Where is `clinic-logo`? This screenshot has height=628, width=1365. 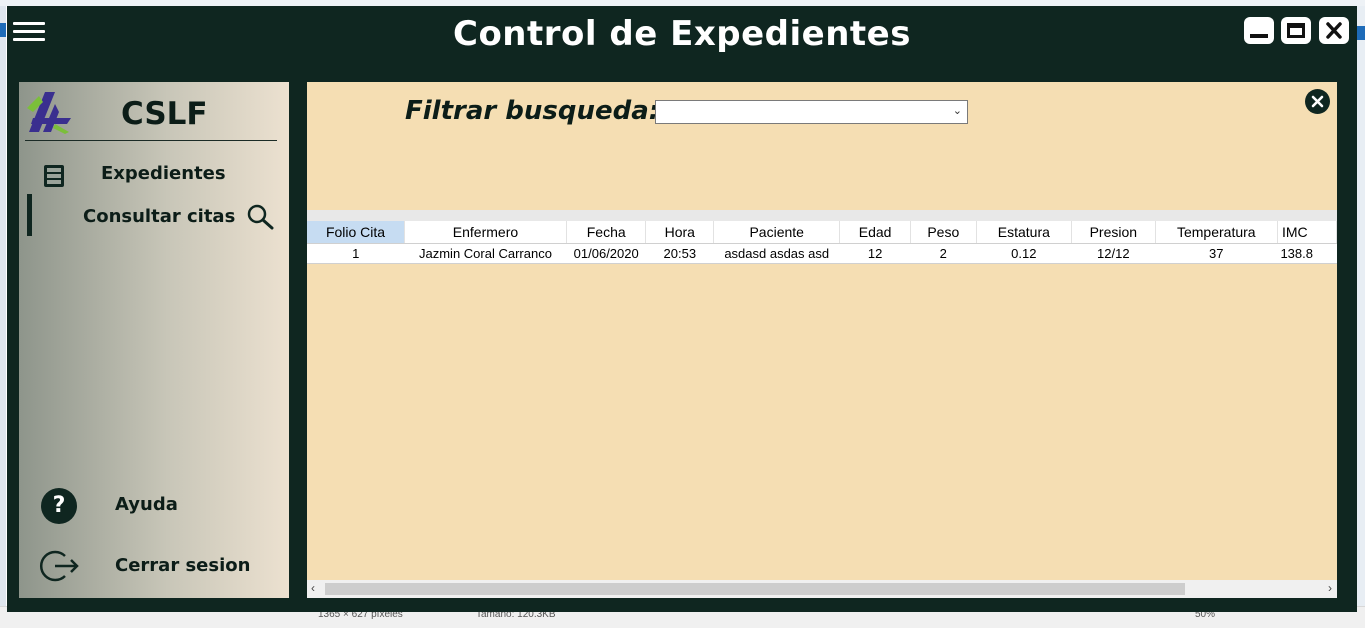 clinic-logo is located at coordinates (49, 113).